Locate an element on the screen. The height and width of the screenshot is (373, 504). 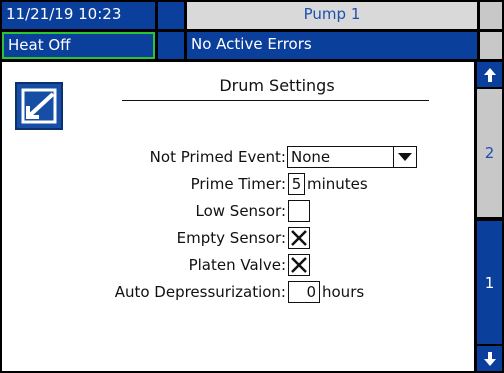
heat-status-field: Heat Off is located at coordinates (78, 45).